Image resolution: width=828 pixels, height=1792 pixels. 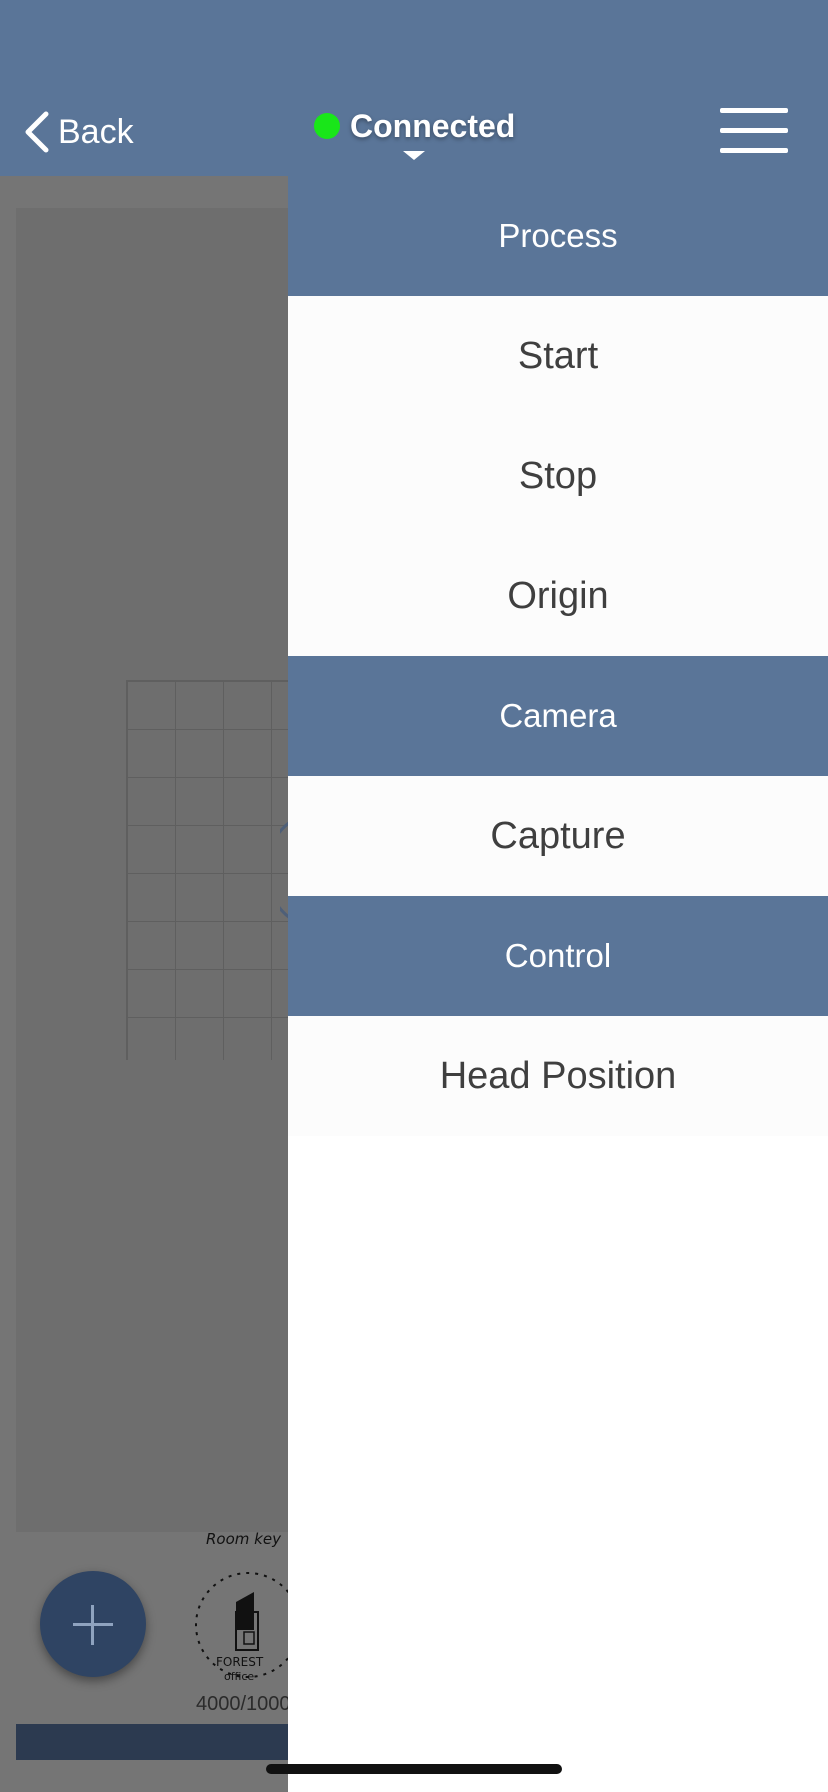 What do you see at coordinates (239, 1676) in the screenshot?
I see `svg-text: office` at bounding box center [239, 1676].